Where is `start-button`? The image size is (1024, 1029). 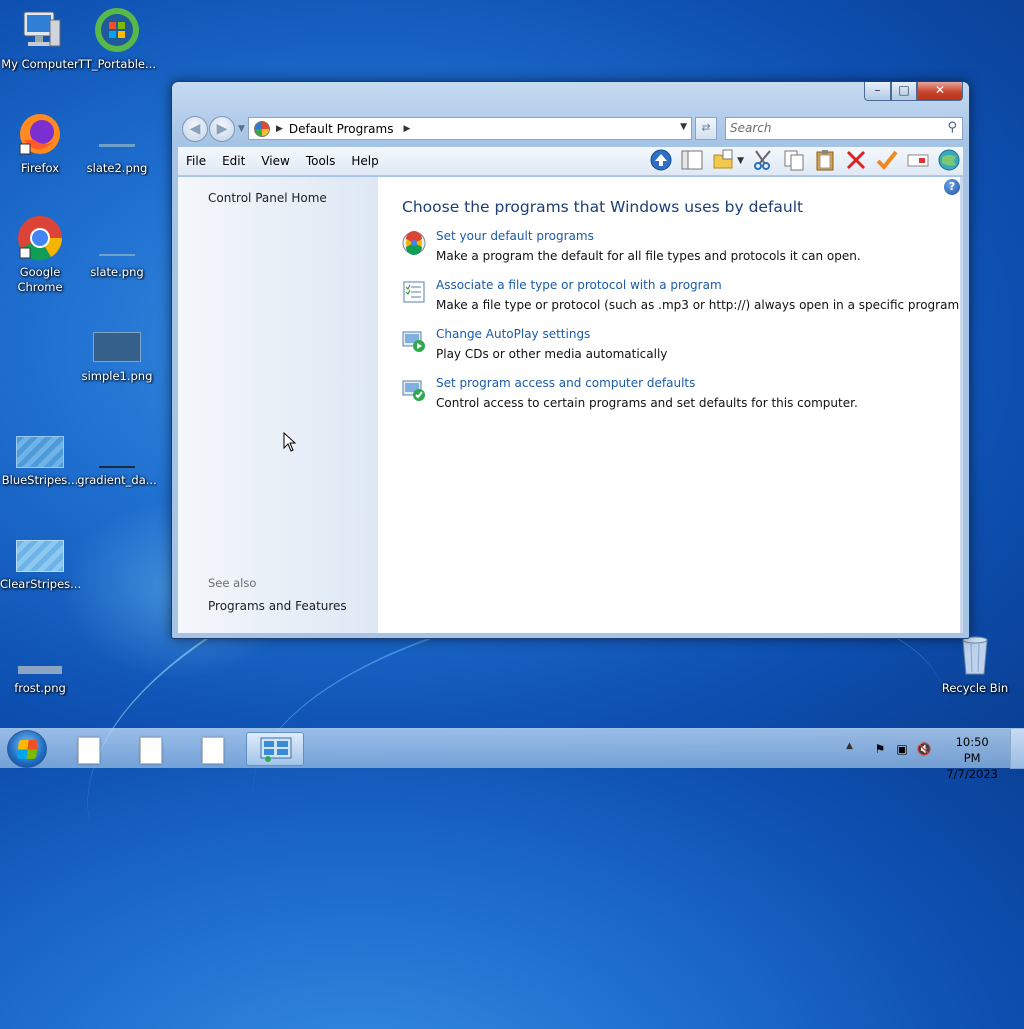 start-button is located at coordinates (27, 749).